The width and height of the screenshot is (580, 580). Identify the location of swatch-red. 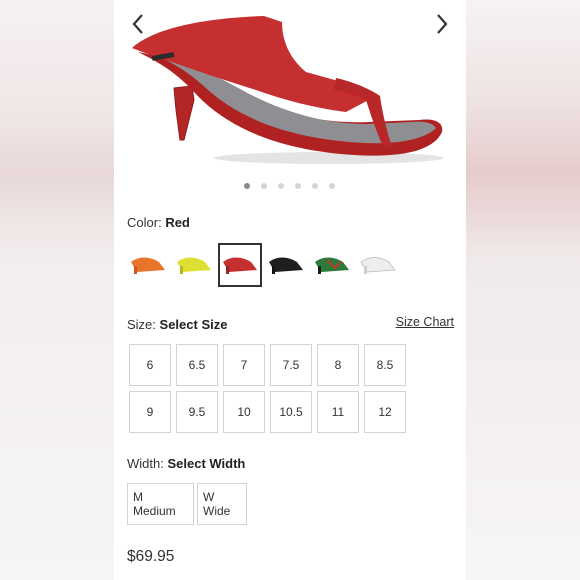
(240, 265).